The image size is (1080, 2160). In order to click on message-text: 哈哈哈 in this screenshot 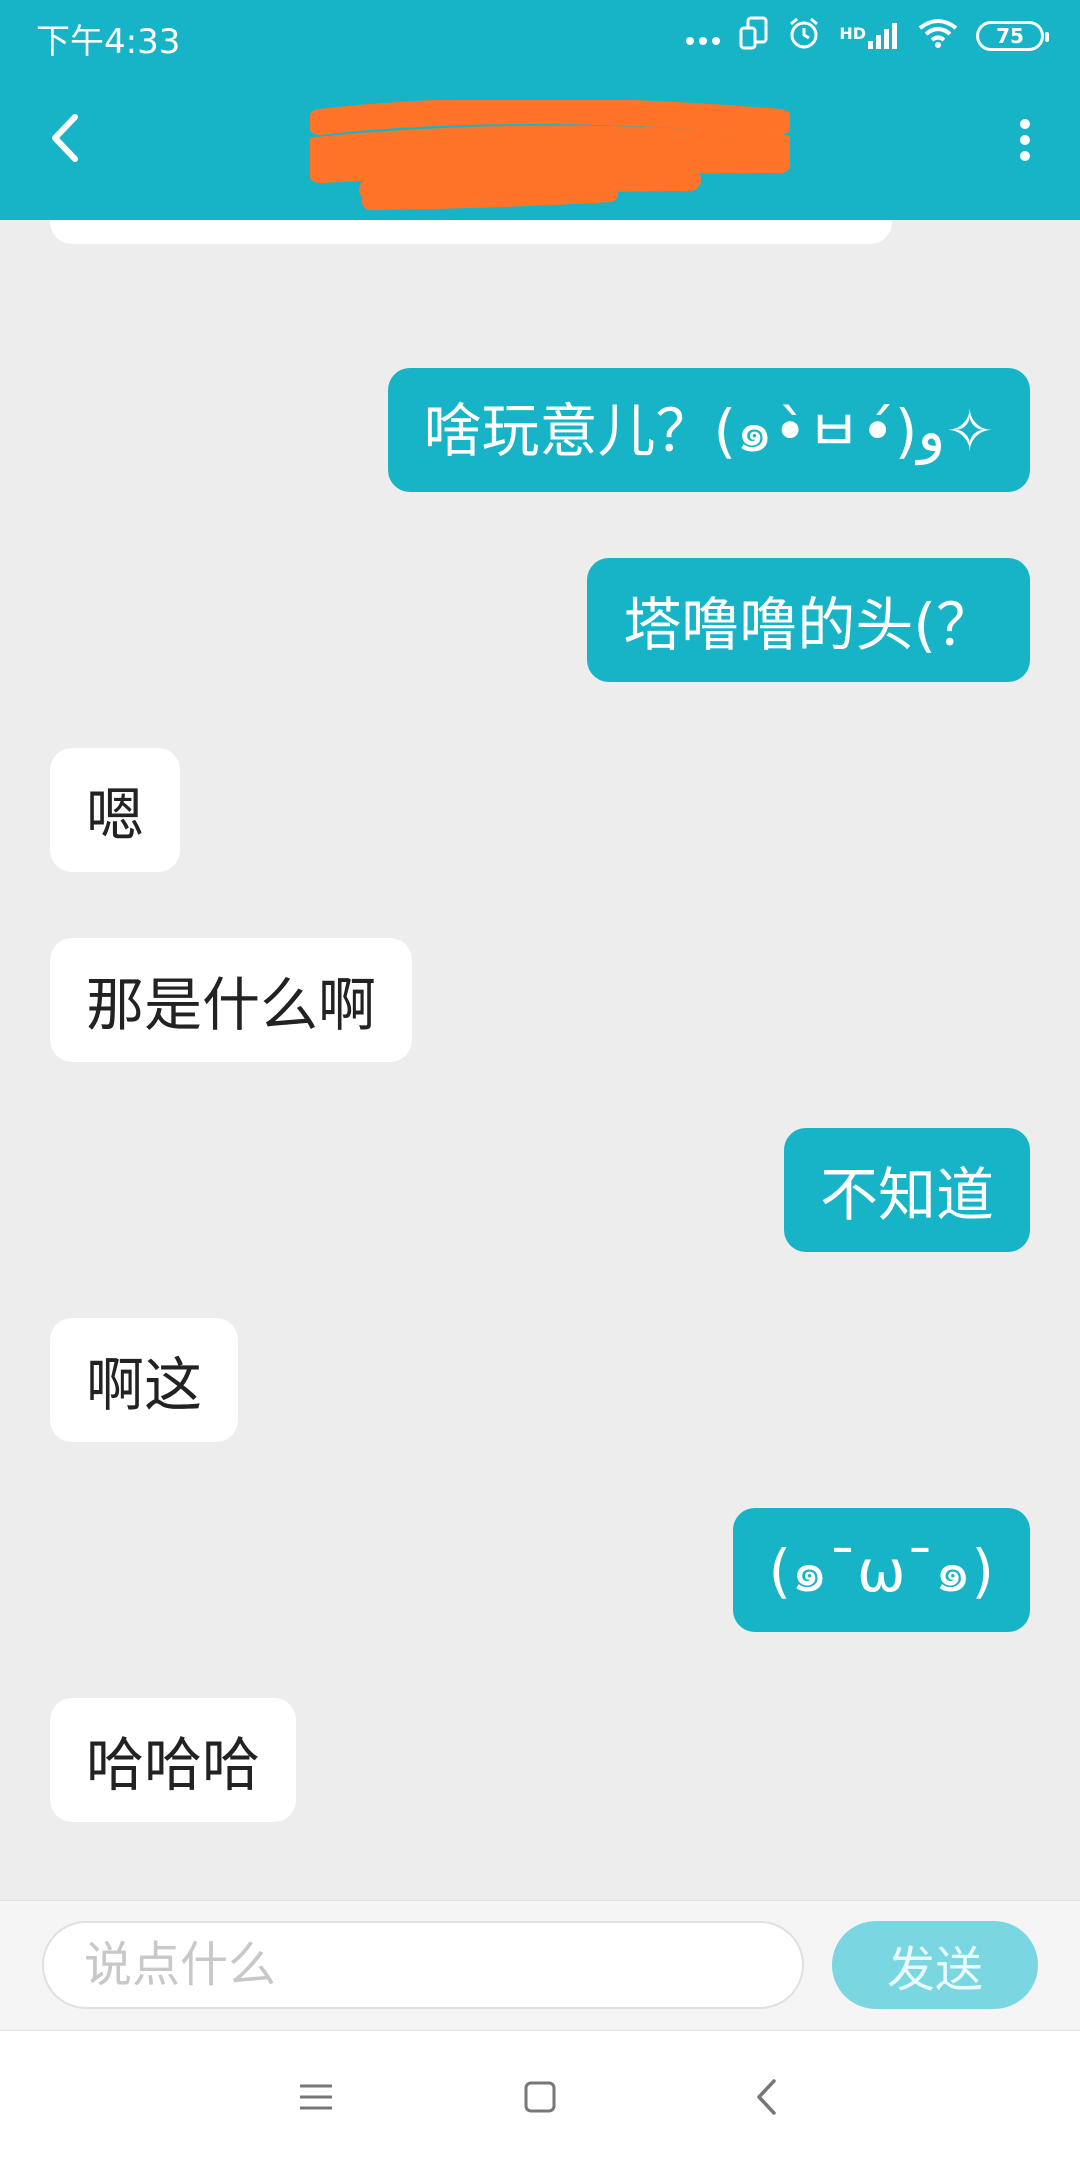, I will do `click(173, 1765)`.